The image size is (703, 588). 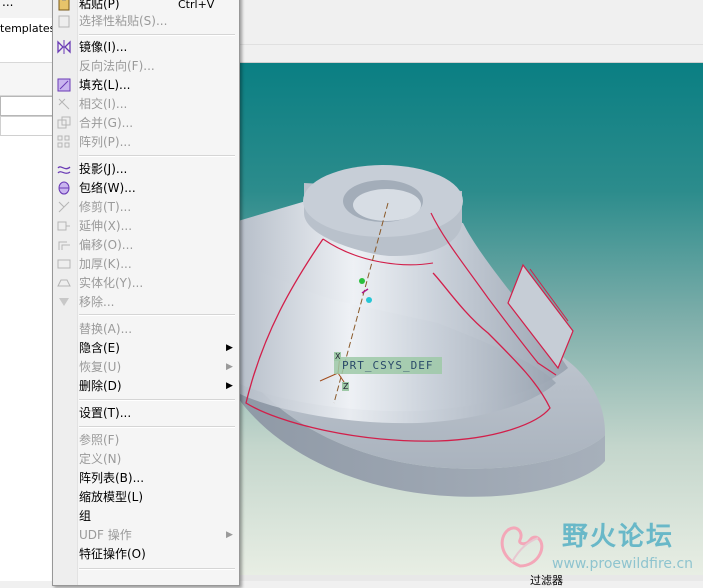 What do you see at coordinates (30, 290) in the screenshot?
I see `model-tree-panel: ... templates\` at bounding box center [30, 290].